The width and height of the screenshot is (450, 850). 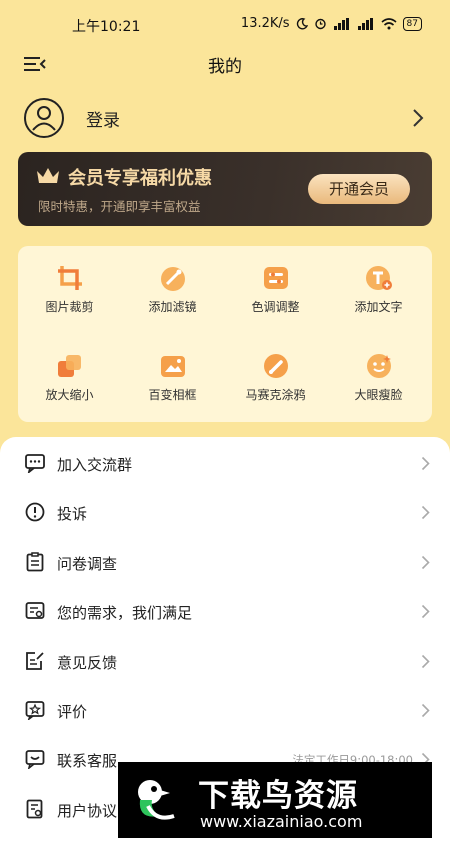 I want to click on tool-tone: 色调调整, so click(x=275, y=296).